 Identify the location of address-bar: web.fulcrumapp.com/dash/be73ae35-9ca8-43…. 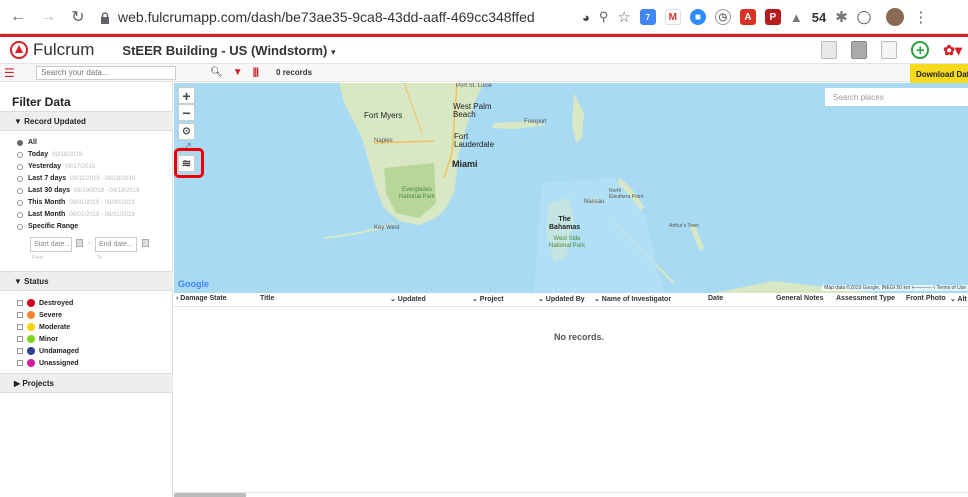
(335, 17).